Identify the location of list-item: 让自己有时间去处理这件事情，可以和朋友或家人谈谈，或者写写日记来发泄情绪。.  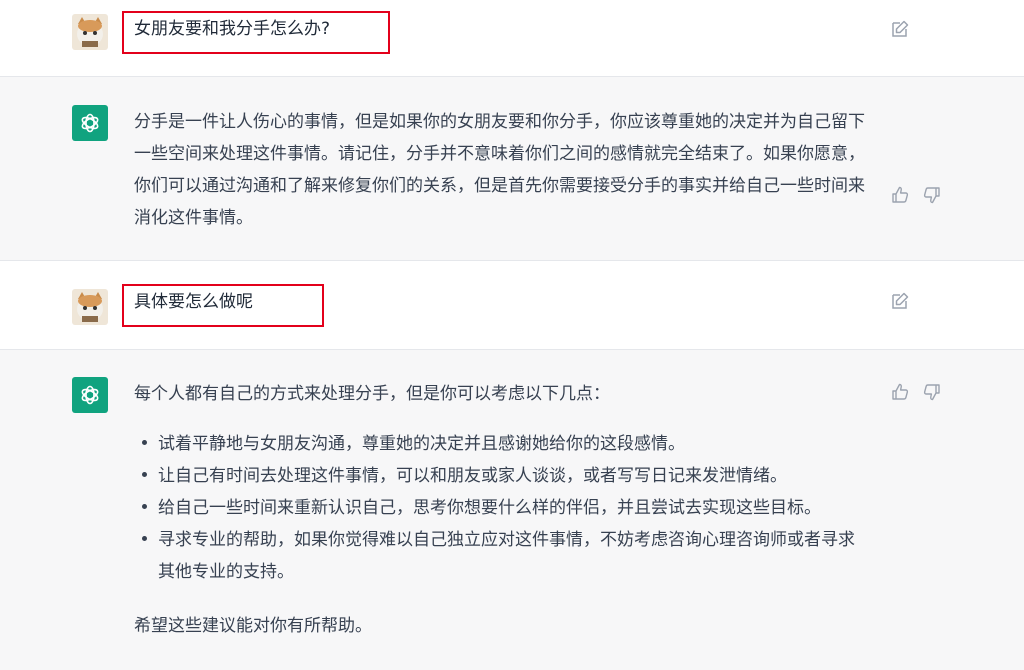
(501, 476).